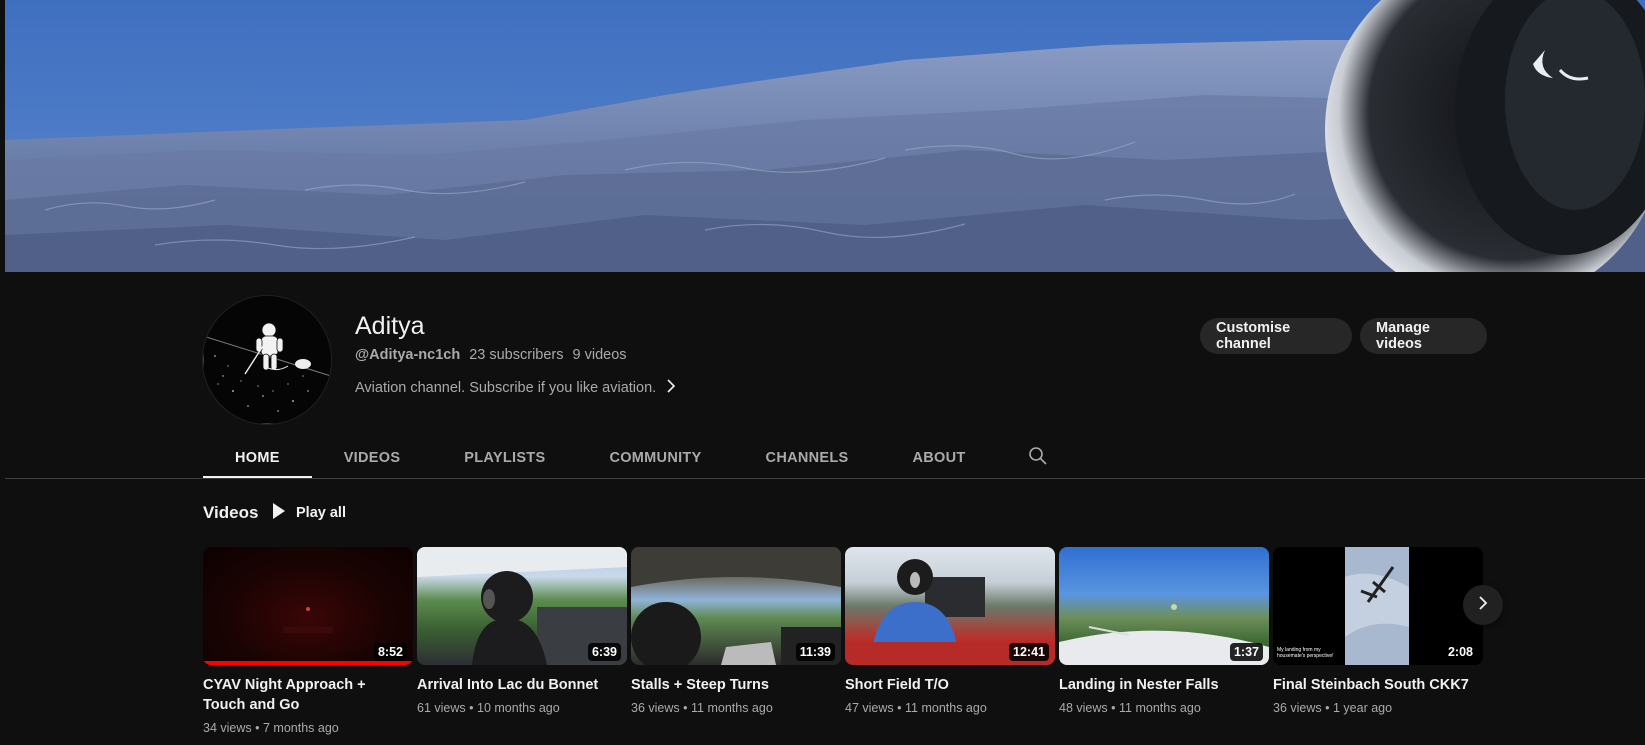 This screenshot has height=745, width=1645. What do you see at coordinates (321, 513) in the screenshot?
I see `play-all-label: Play all` at bounding box center [321, 513].